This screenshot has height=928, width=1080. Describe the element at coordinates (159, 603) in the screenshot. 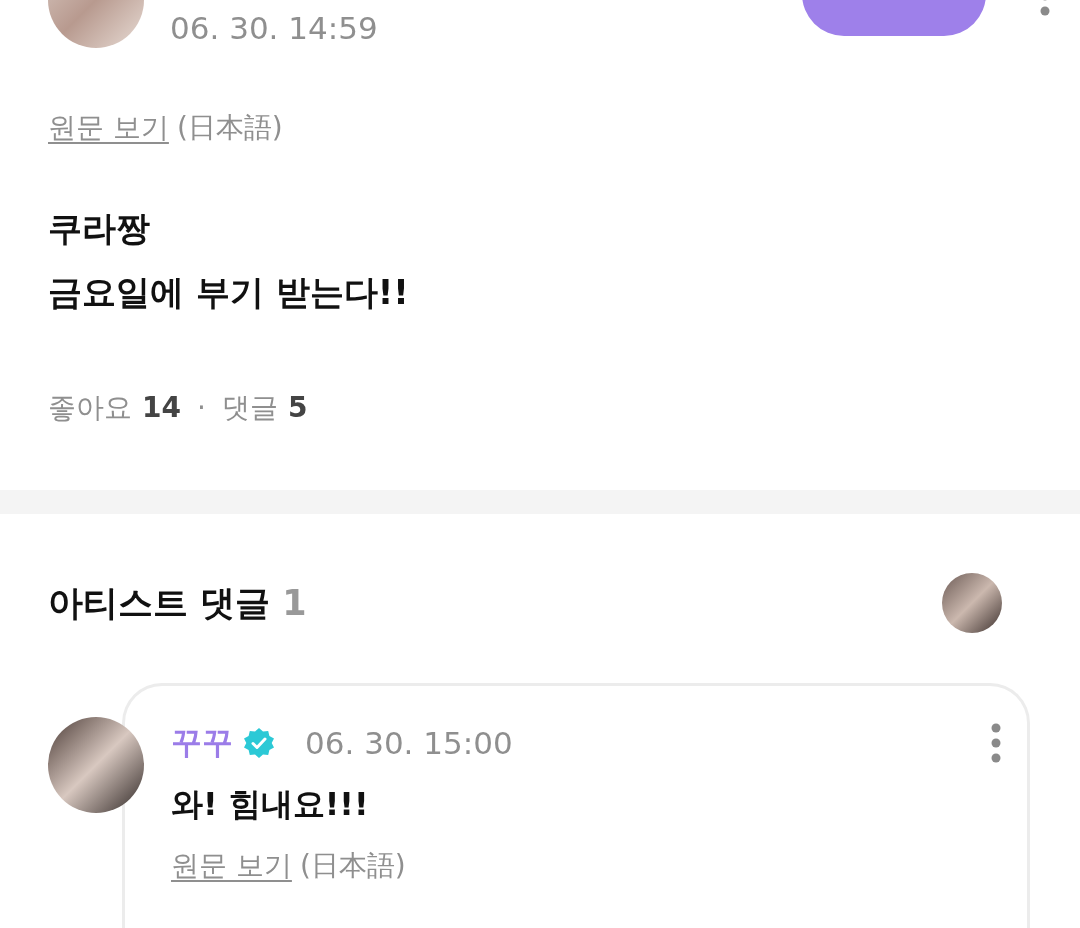

I see `section-title: 아티스트 댓글` at that location.